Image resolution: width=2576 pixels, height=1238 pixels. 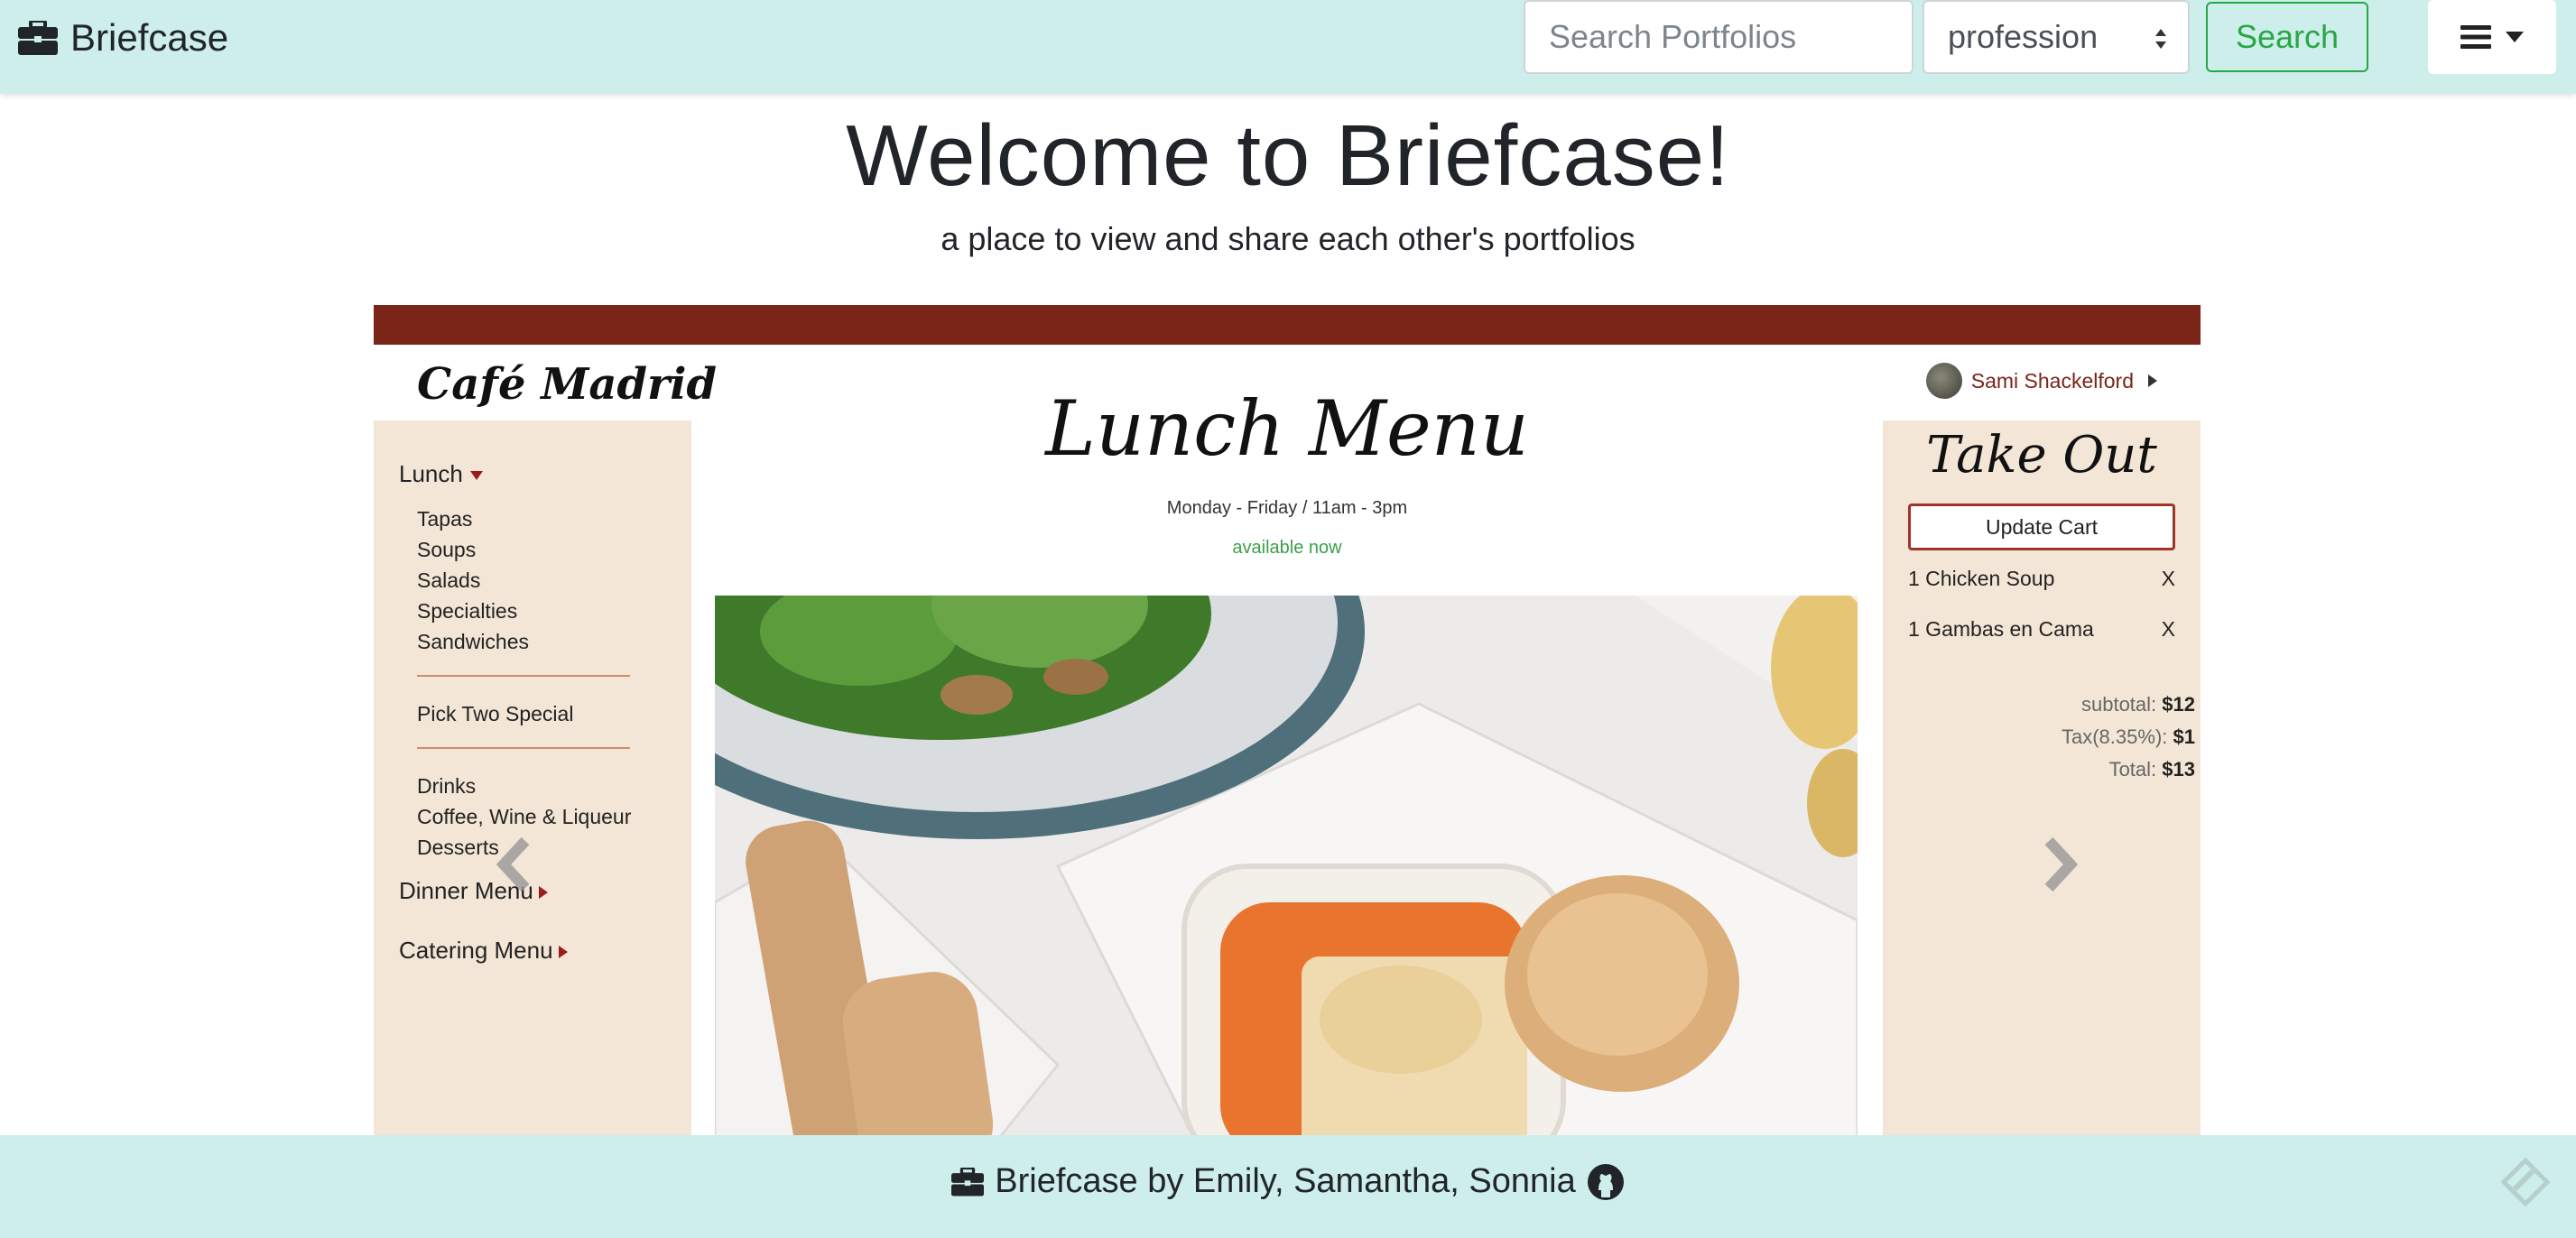 What do you see at coordinates (2178, 705) in the screenshot?
I see `slide-subtotal-value: $12` at bounding box center [2178, 705].